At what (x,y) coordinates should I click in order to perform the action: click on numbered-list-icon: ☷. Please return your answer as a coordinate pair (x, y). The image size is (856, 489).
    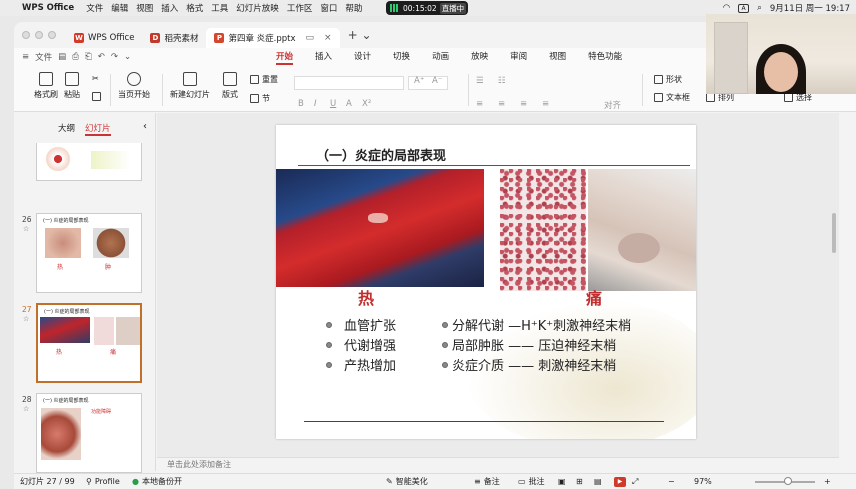
    Looking at the image, I should click on (502, 81).